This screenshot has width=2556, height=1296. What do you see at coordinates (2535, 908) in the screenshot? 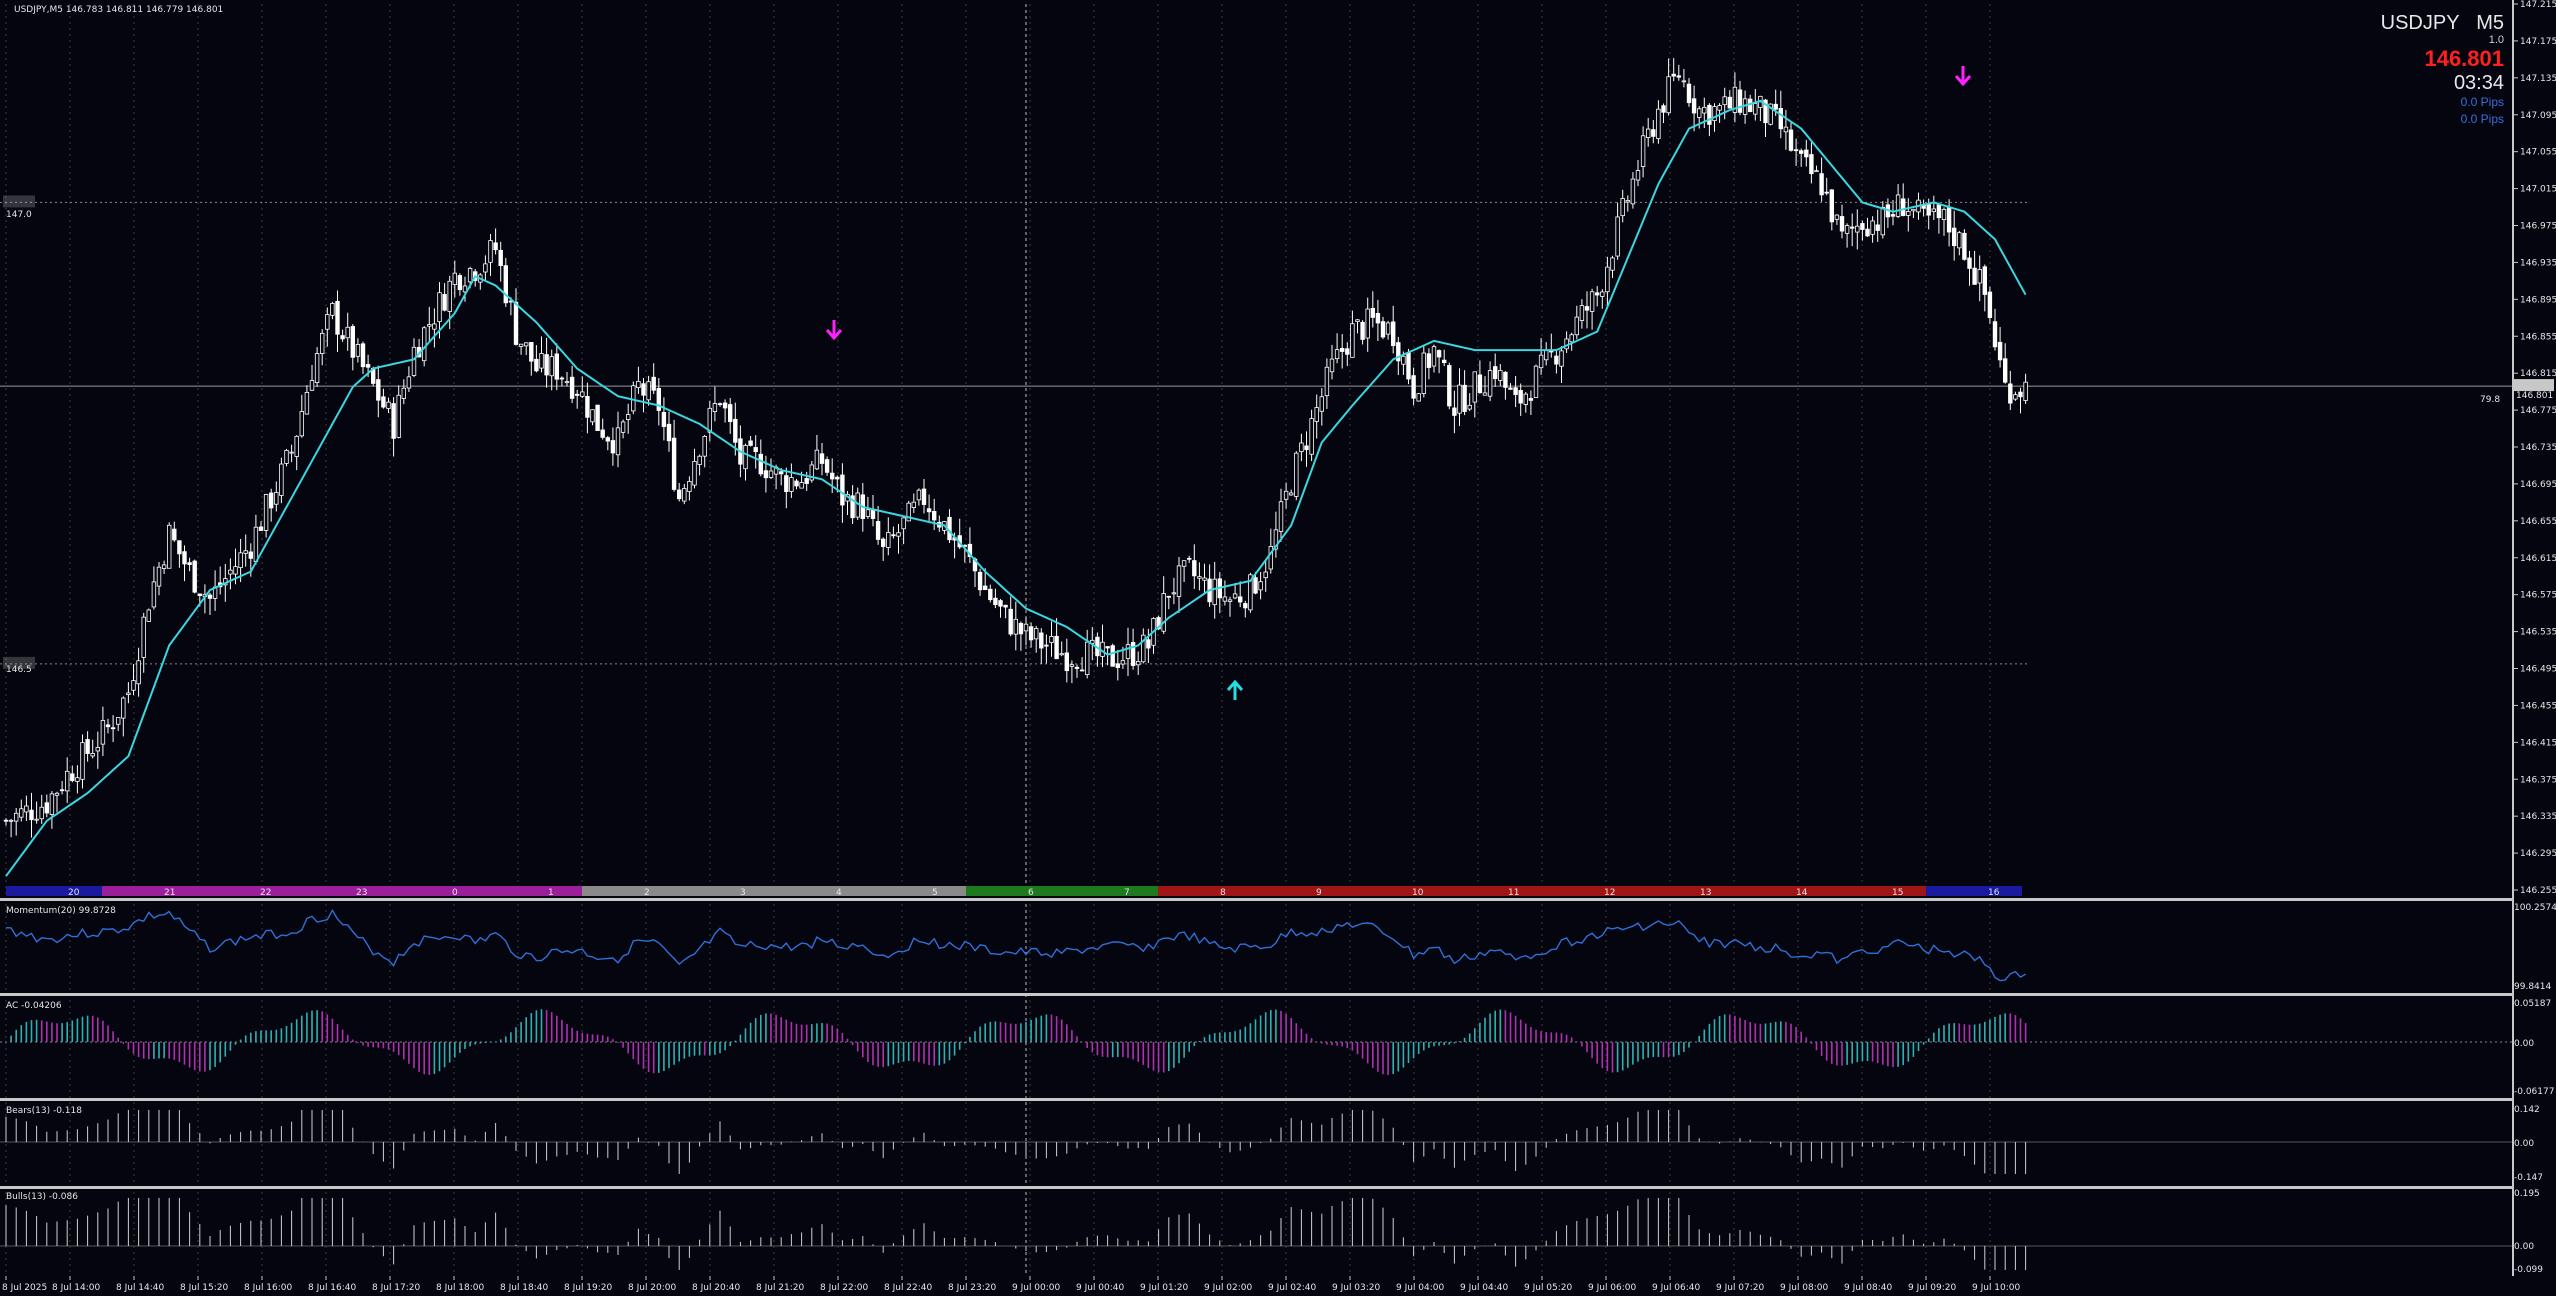
I see `momentum-tick-top: 100.2574` at bounding box center [2535, 908].